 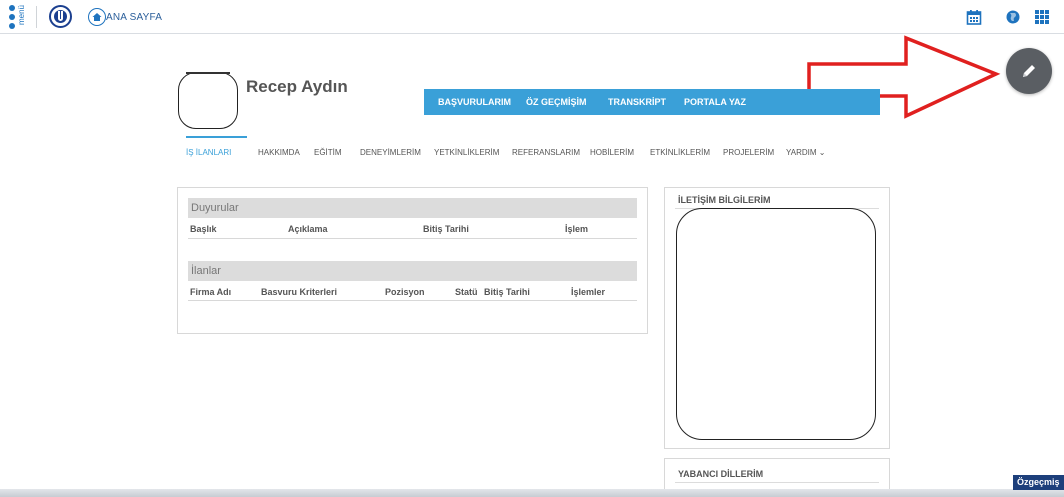 I want to click on languages-title: YABANCI DİLLERİM, so click(x=721, y=474).